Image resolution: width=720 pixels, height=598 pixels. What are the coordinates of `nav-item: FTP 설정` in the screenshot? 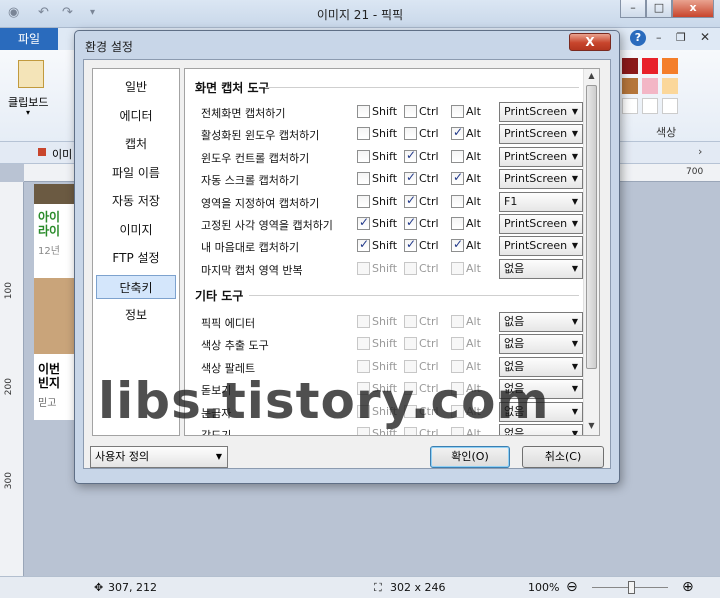 It's located at (136, 258).